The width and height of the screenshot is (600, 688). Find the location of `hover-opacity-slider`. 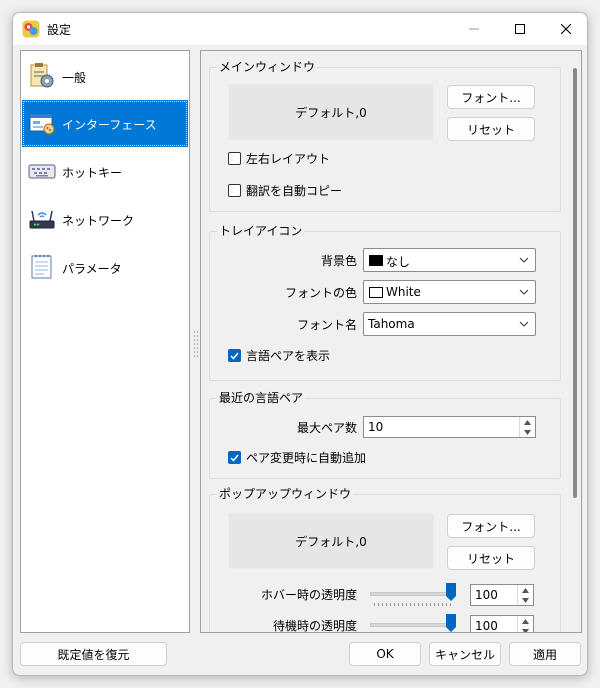

hover-opacity-slider is located at coordinates (414, 597).